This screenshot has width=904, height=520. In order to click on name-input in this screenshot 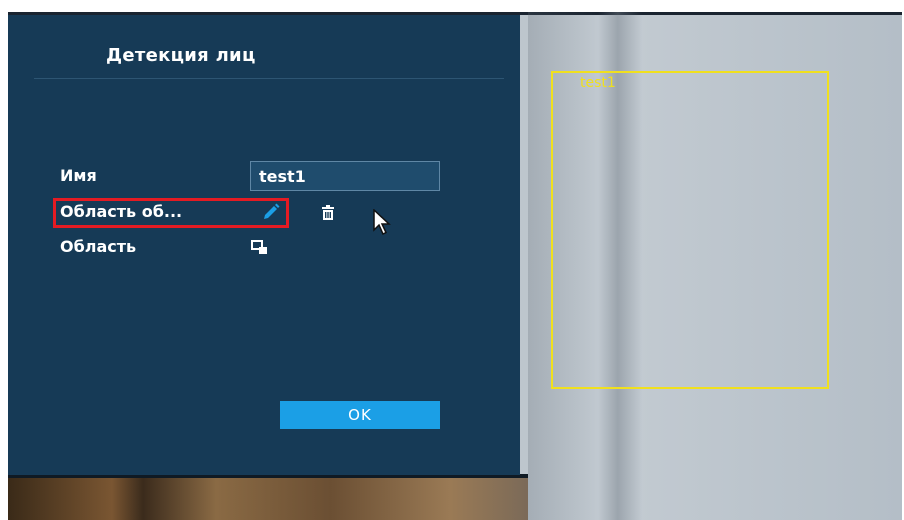, I will do `click(345, 176)`.